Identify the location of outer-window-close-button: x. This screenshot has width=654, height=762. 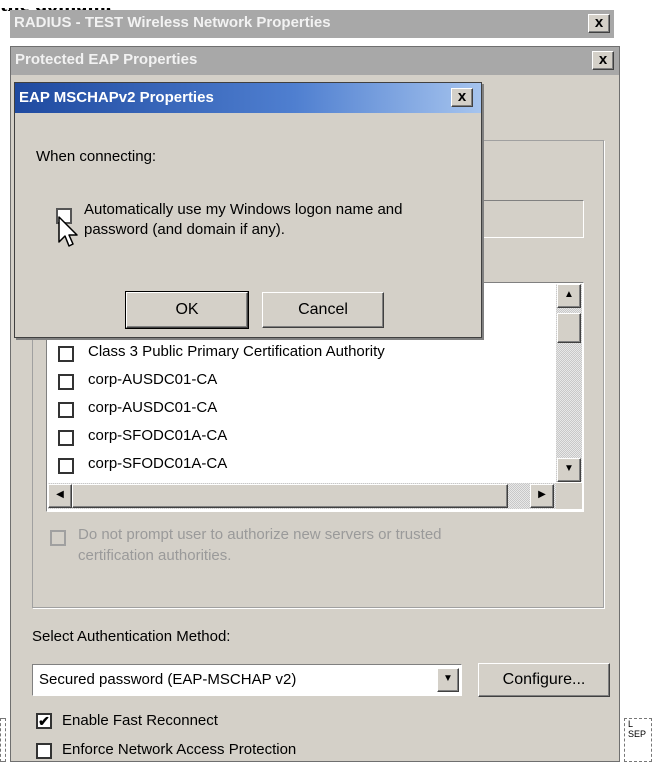
(599, 23).